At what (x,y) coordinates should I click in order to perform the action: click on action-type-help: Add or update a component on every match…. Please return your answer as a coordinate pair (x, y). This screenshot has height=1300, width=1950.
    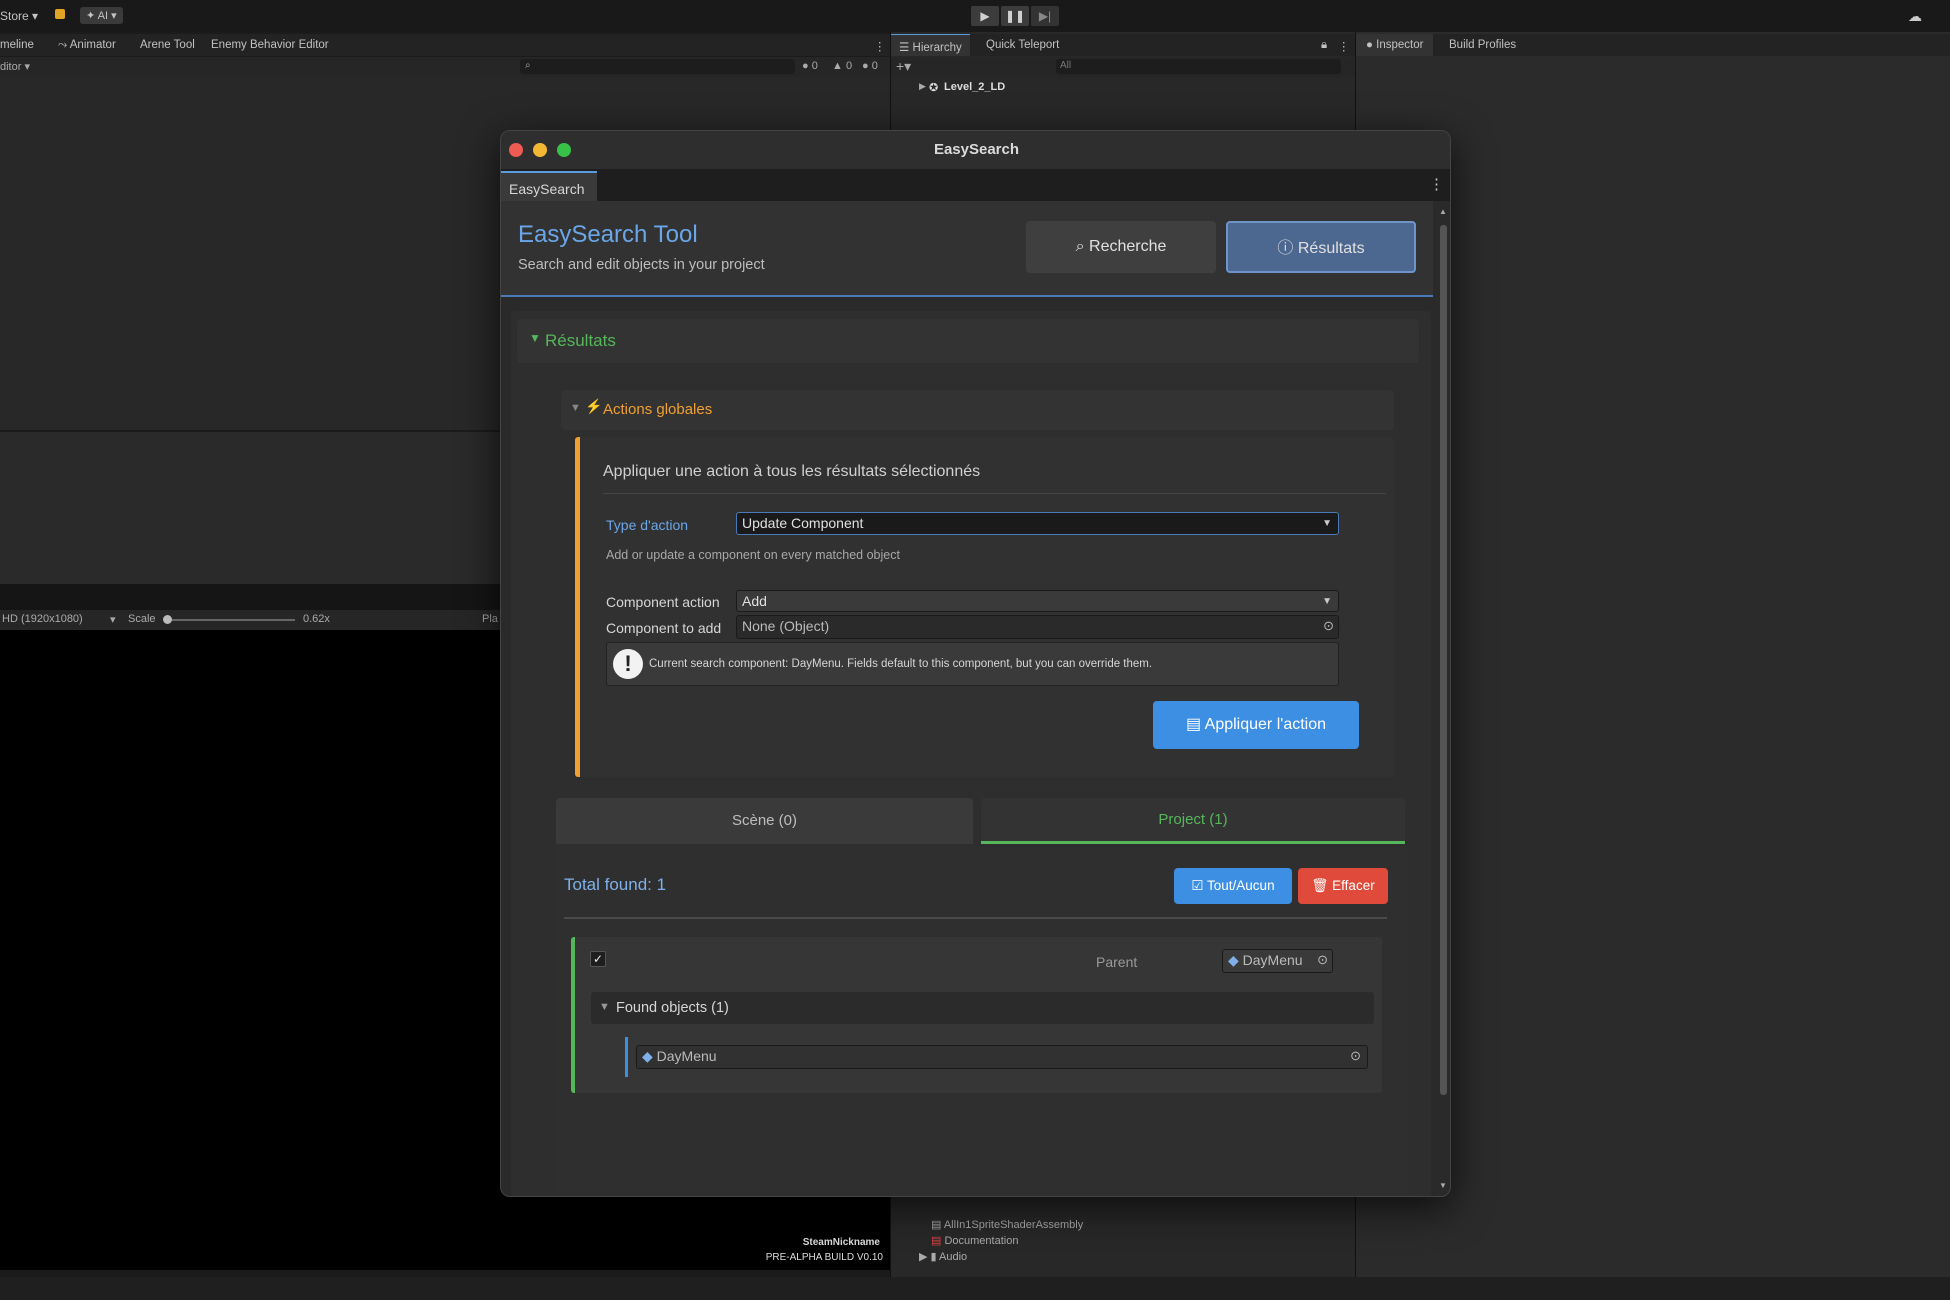
    Looking at the image, I should click on (753, 555).